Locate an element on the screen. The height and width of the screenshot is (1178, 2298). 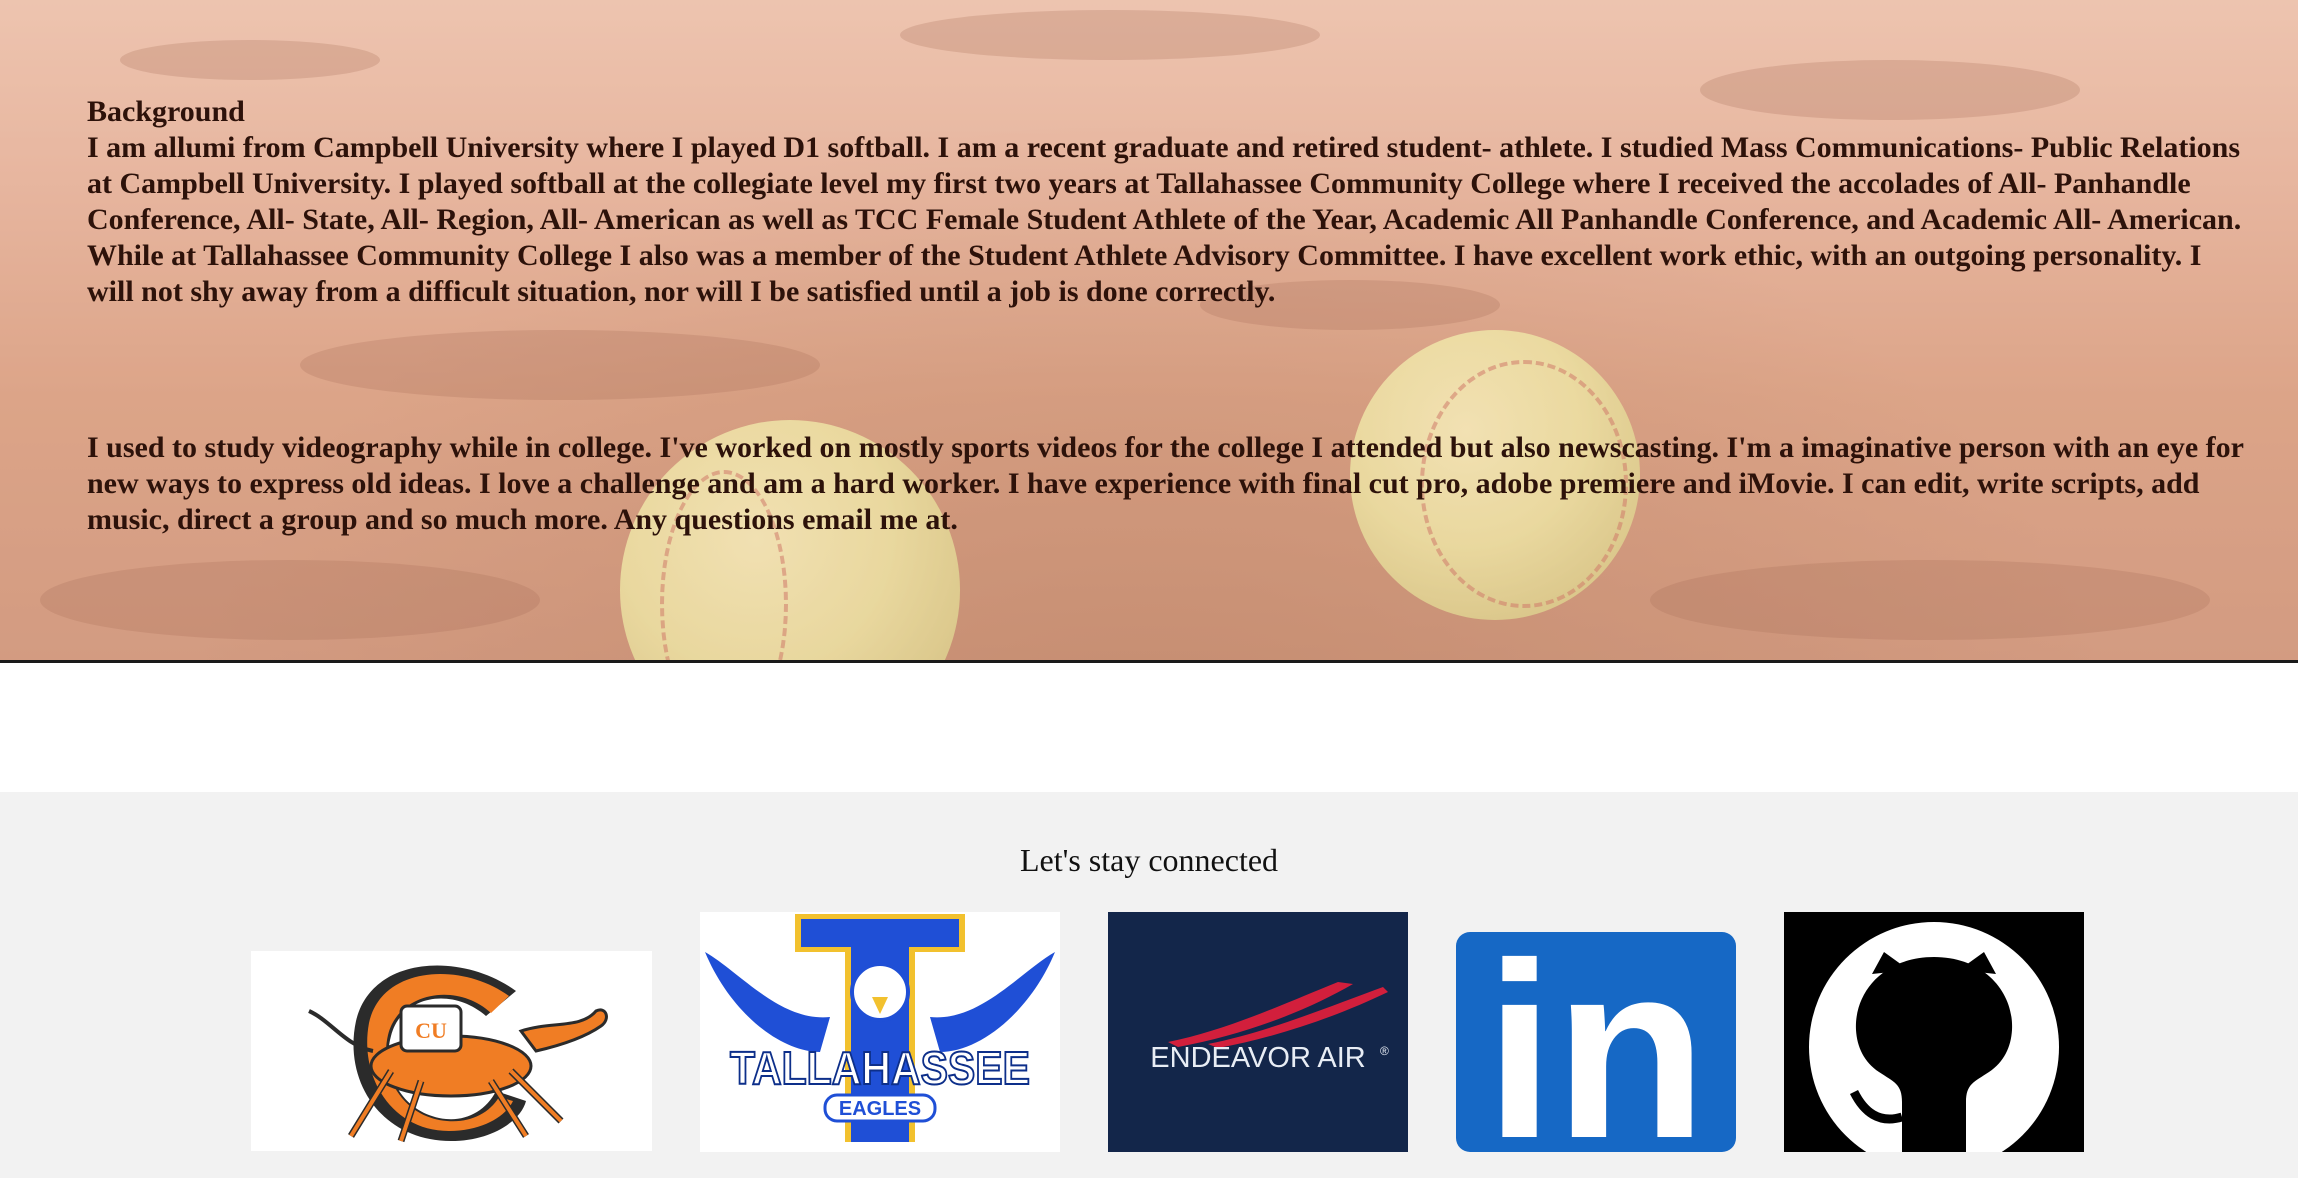
linkedin-logo-link: in is located at coordinates (1596, 1042).